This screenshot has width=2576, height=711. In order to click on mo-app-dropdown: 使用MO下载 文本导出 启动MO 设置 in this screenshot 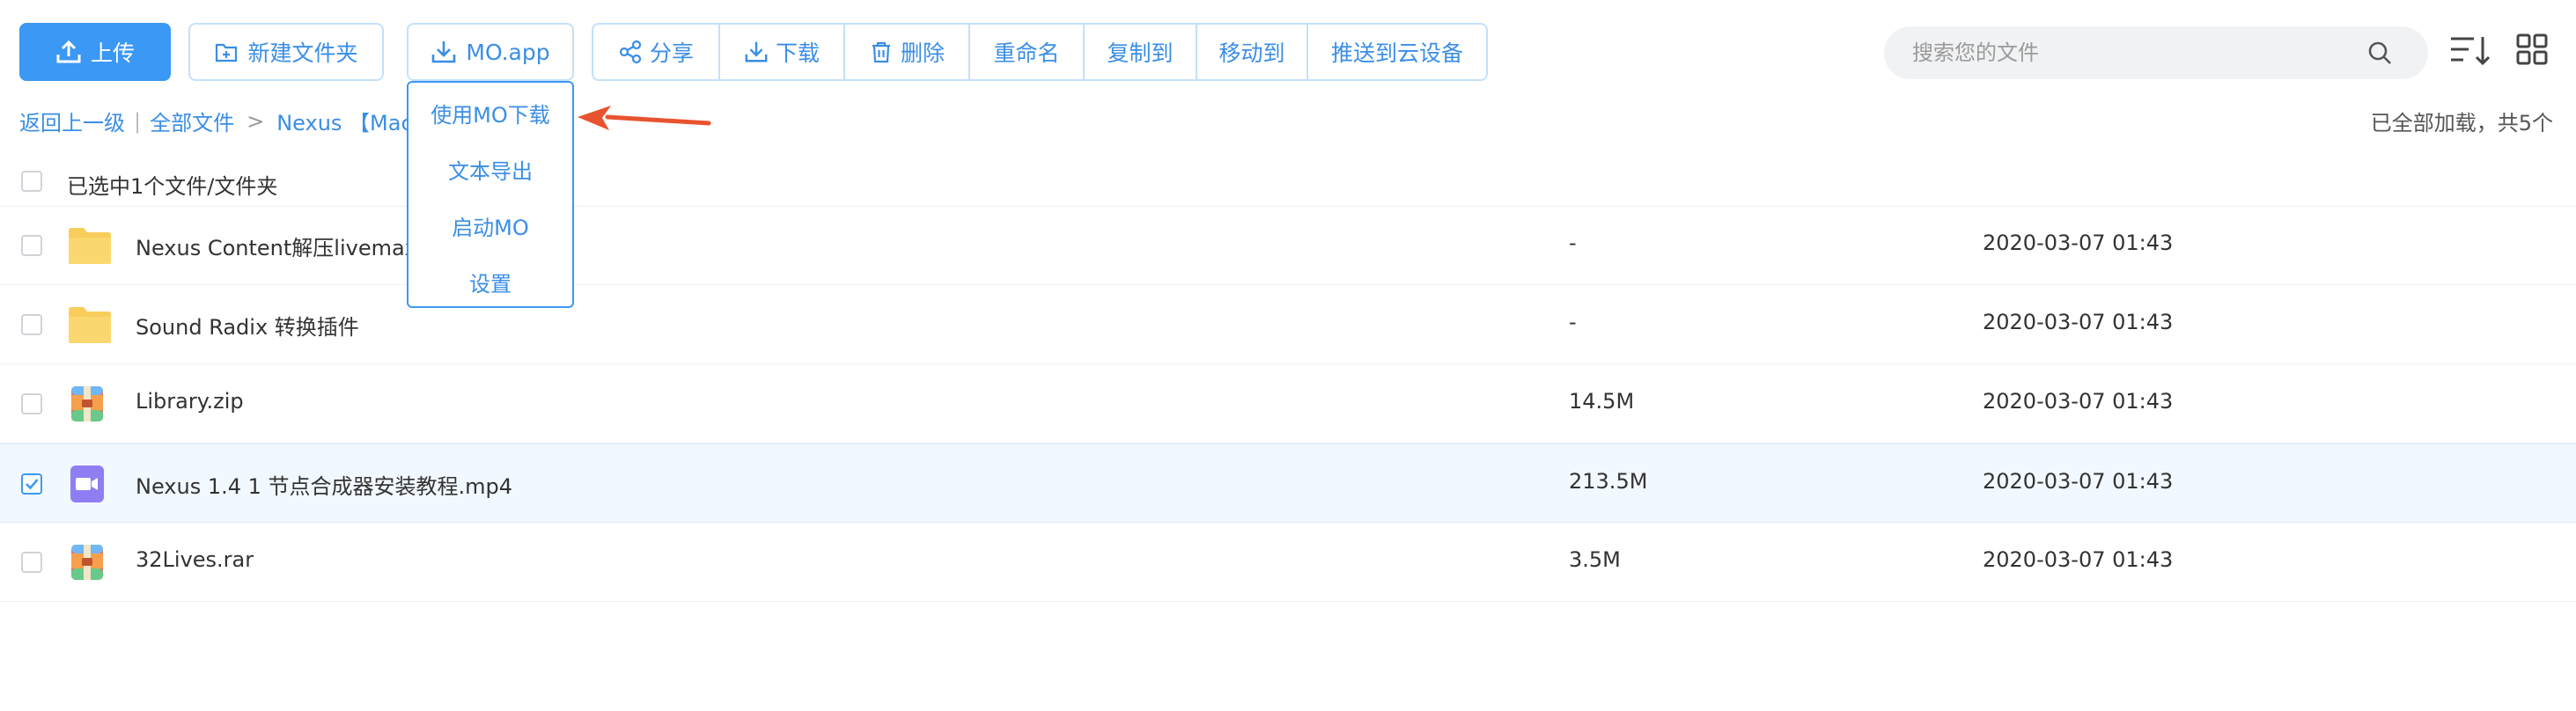, I will do `click(491, 194)`.